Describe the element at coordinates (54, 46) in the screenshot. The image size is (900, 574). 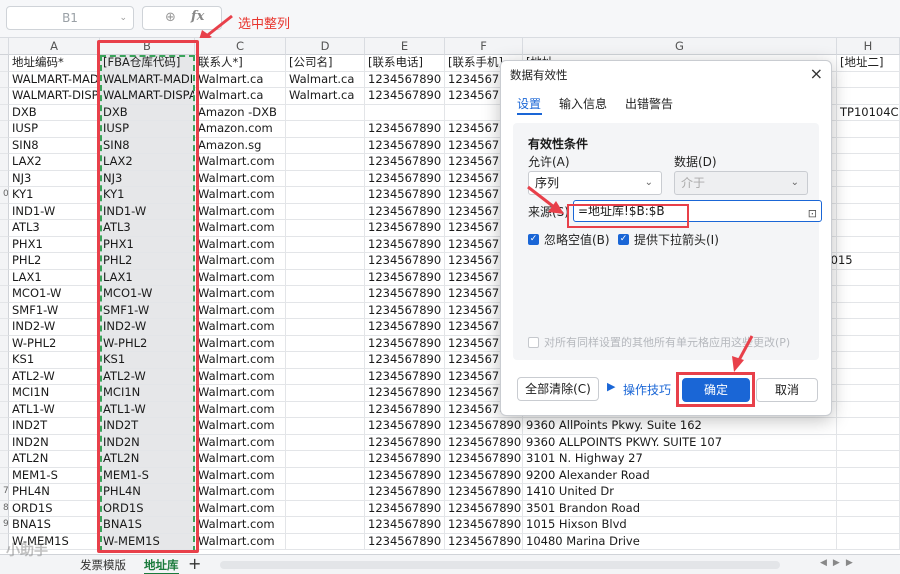
I see `column-header-a: A` at that location.